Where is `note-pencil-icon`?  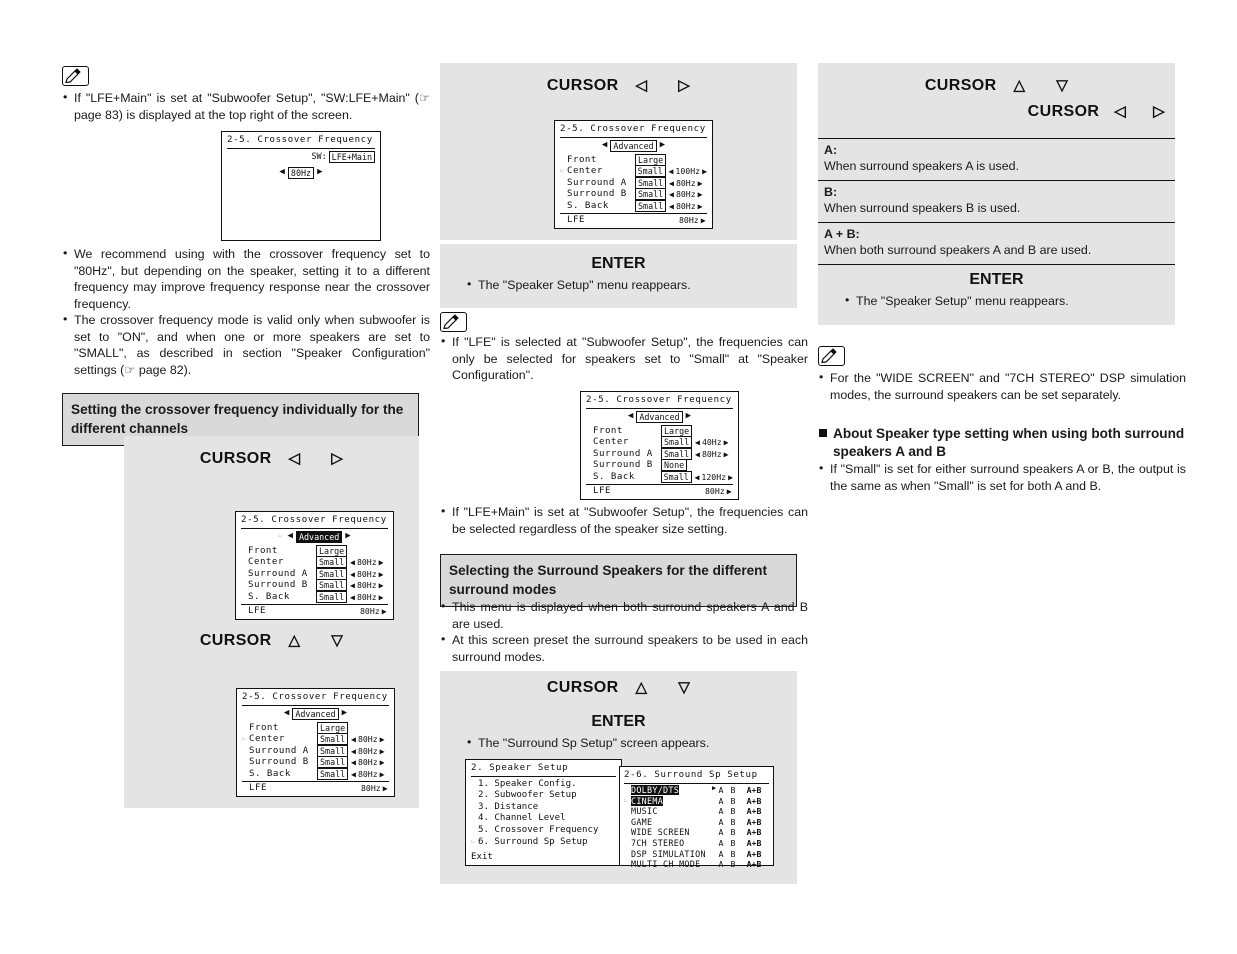 note-pencil-icon is located at coordinates (75, 76).